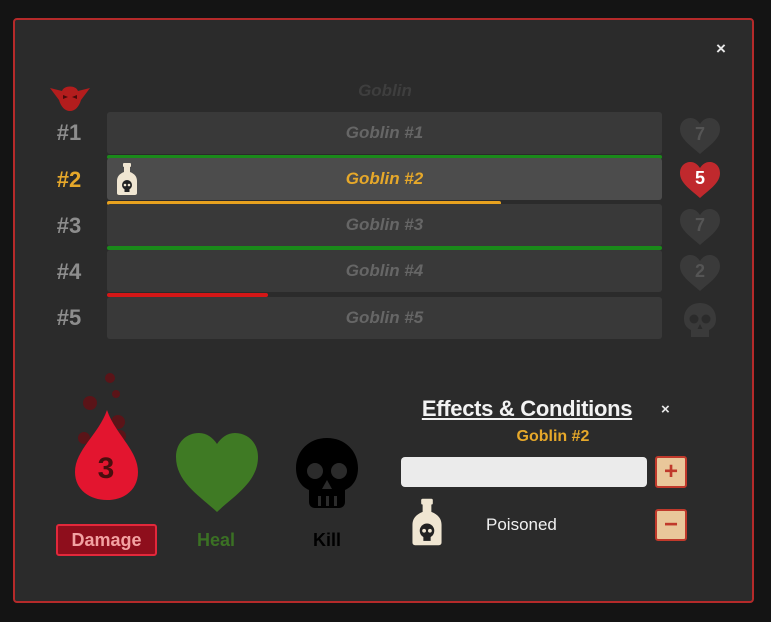  What do you see at coordinates (384, 133) in the screenshot?
I see `combatant-row-1: Goblin #1` at bounding box center [384, 133].